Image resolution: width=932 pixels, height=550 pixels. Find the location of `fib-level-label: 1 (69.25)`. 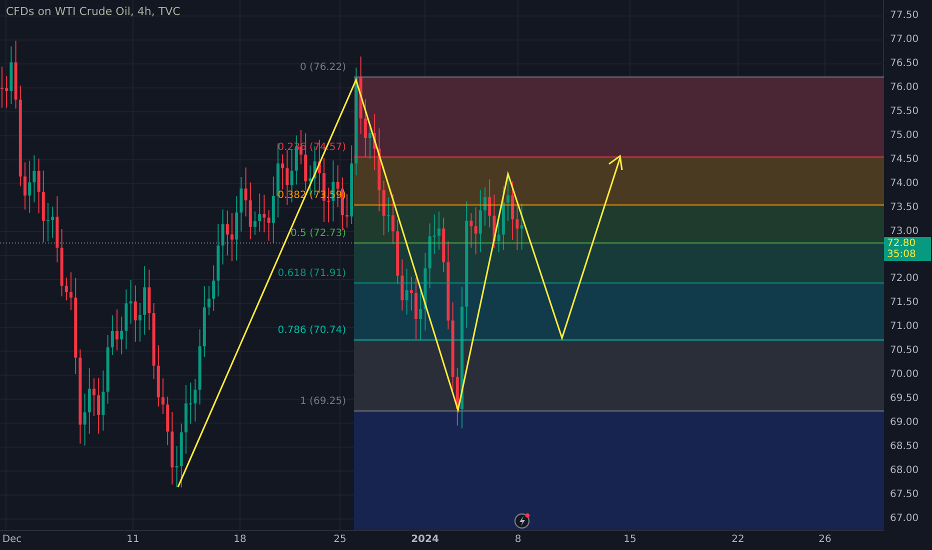

fib-level-label: 1 (69.25) is located at coordinates (323, 401).